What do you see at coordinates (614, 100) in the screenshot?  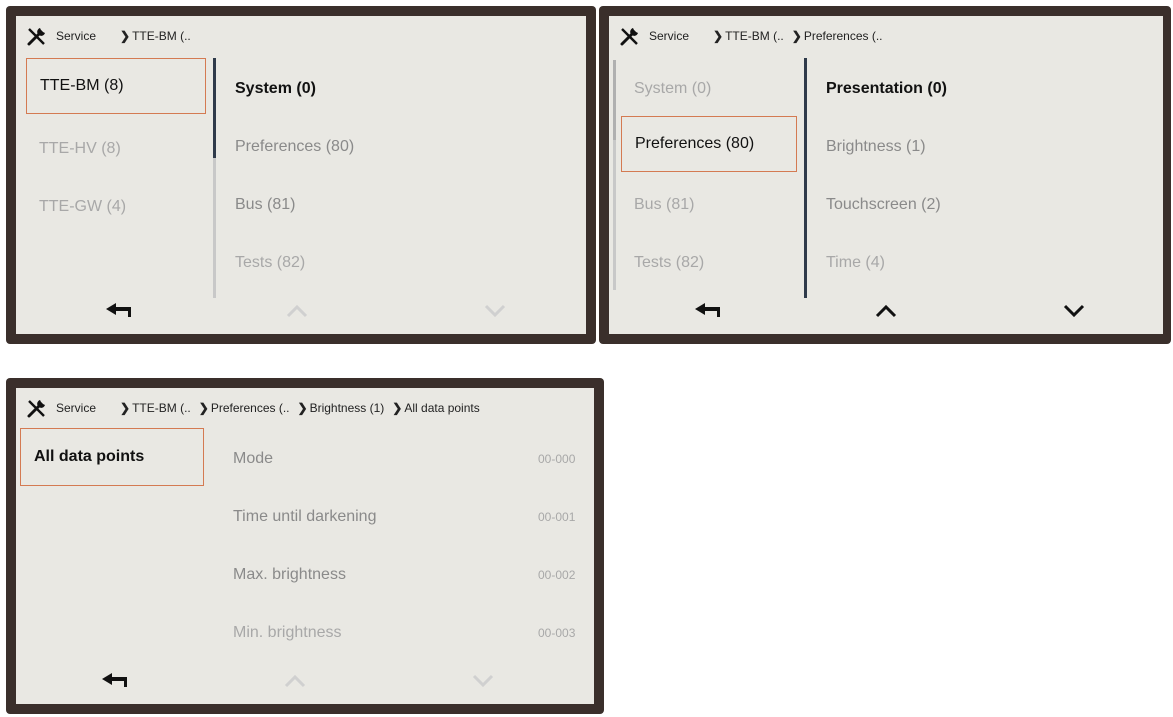 I see `left-scrollbar` at bounding box center [614, 100].